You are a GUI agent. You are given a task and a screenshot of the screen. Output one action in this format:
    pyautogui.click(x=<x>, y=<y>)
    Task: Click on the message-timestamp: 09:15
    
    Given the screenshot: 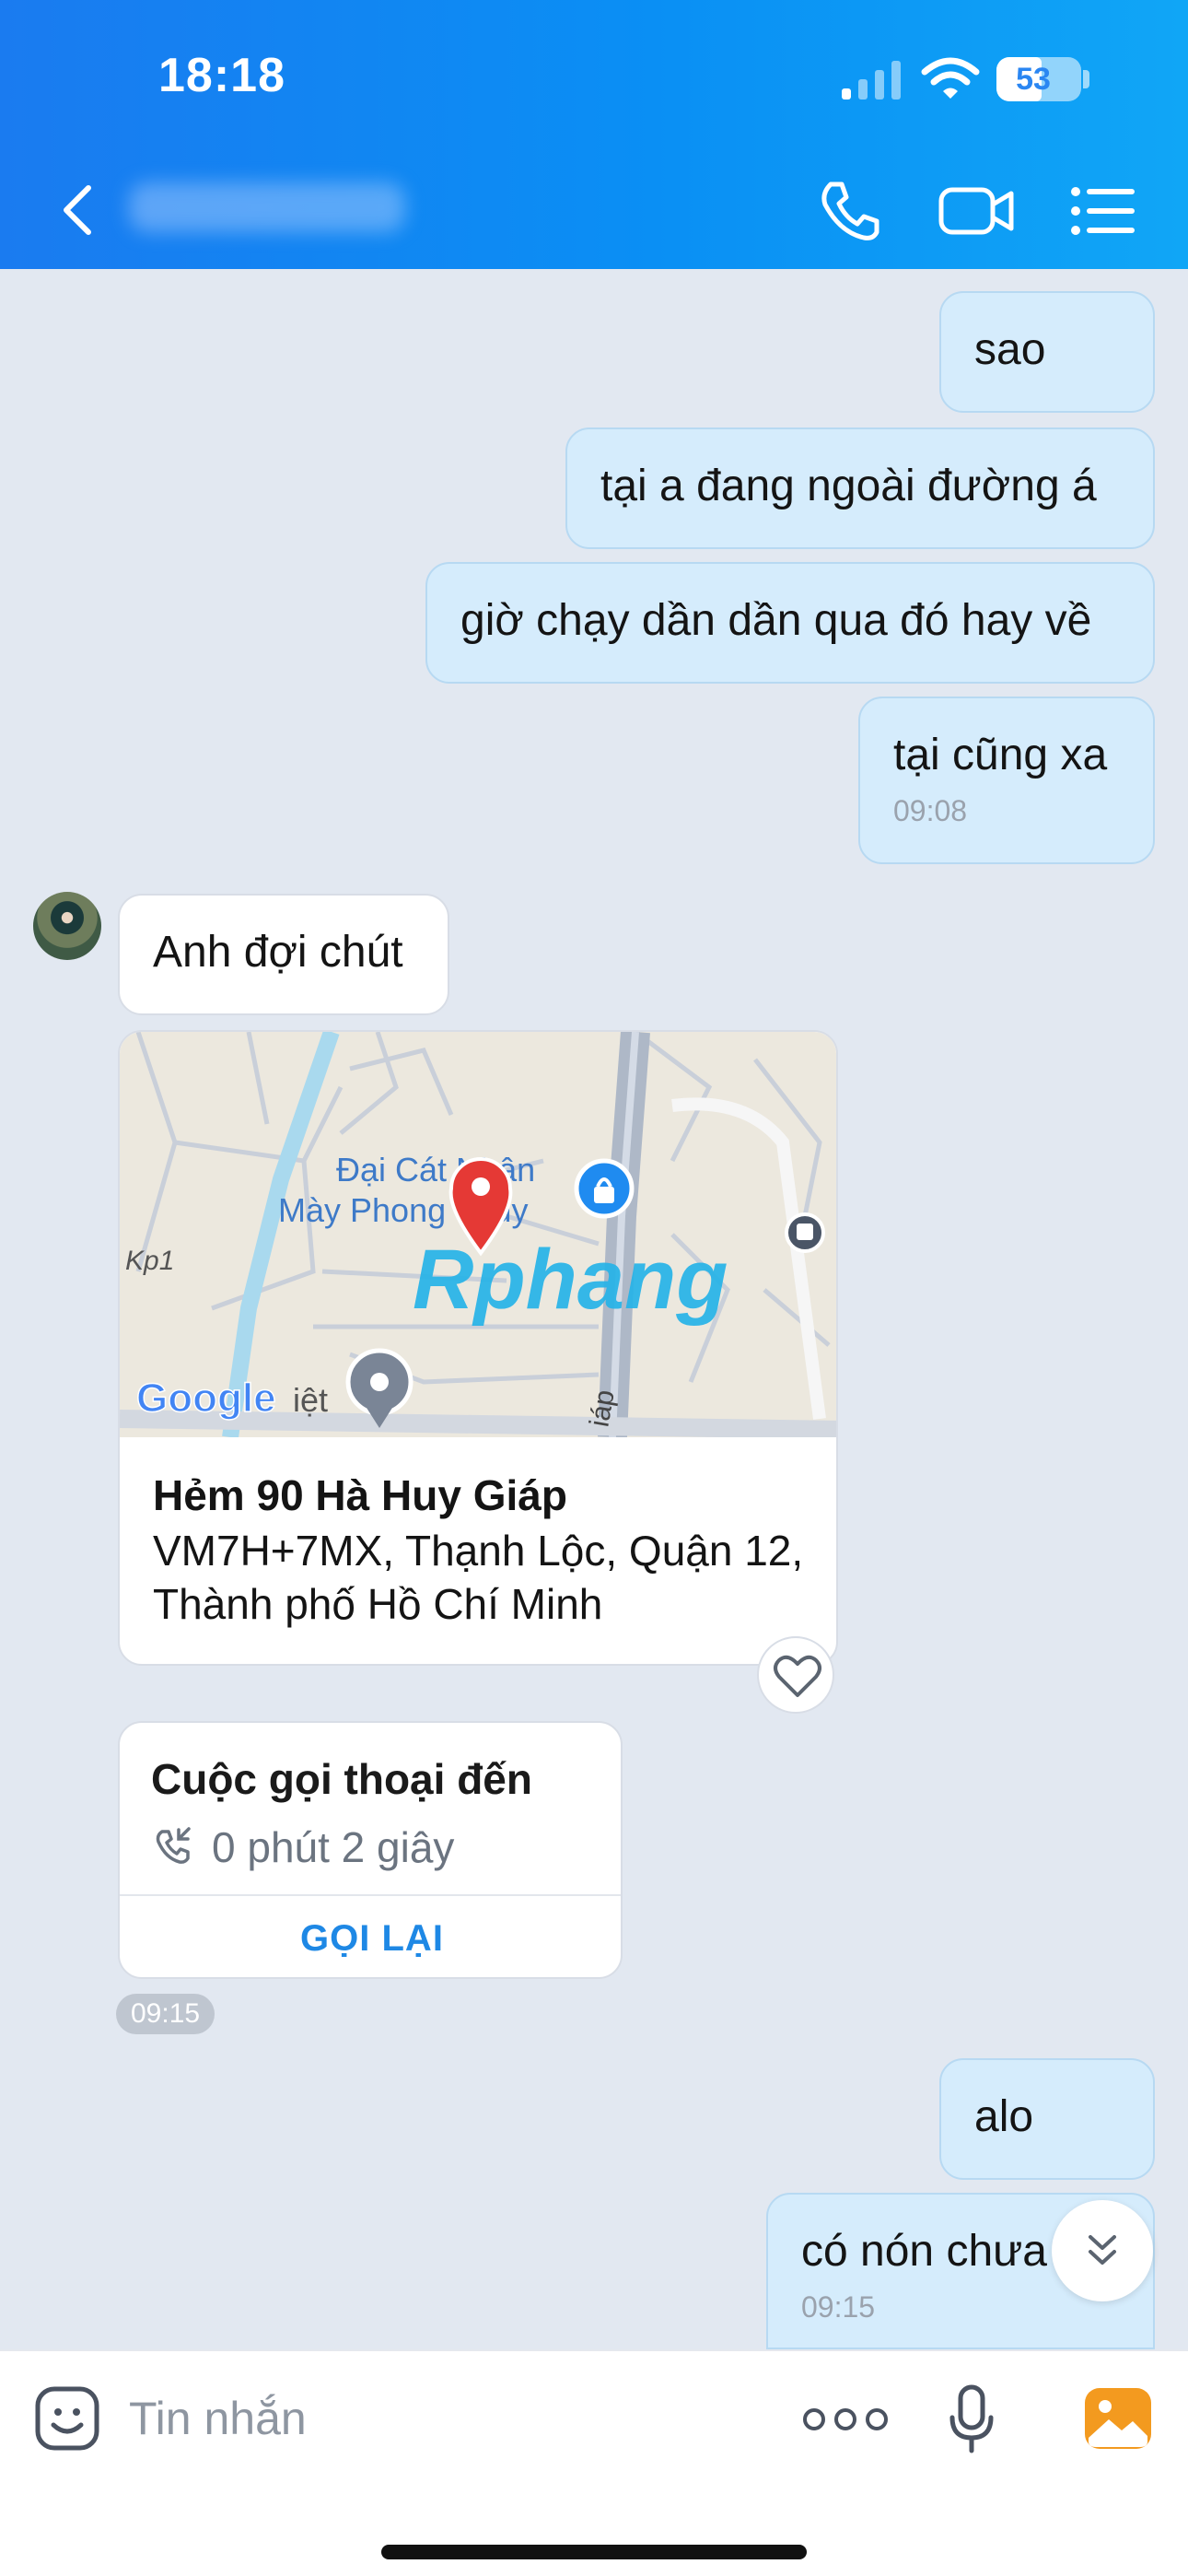 What is the action you would take?
    pyautogui.click(x=165, y=2014)
    